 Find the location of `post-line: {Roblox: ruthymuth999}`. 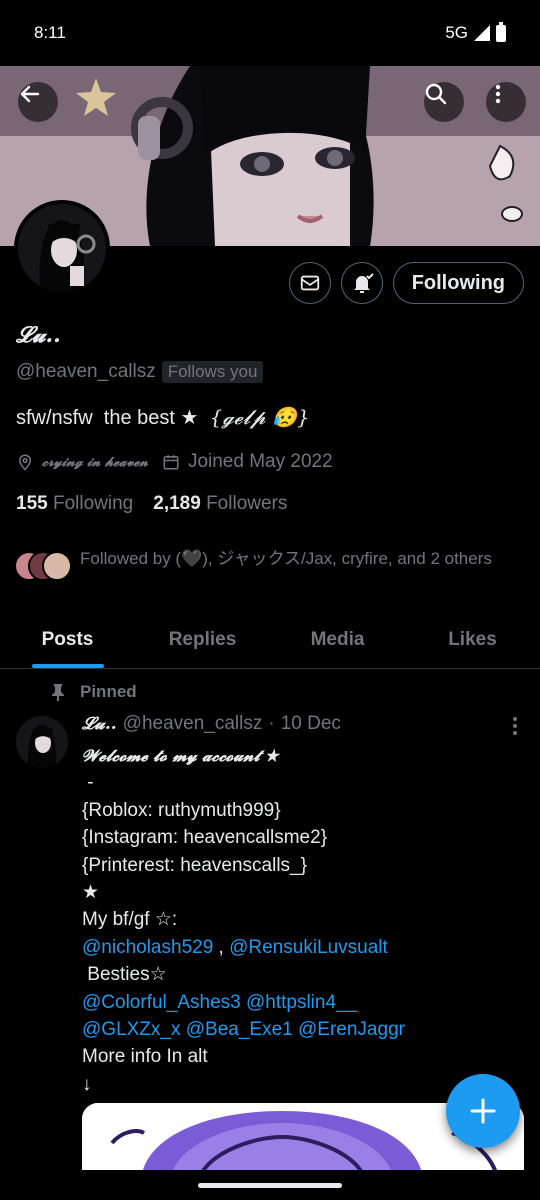

post-line: {Roblox: ruthymuth999} is located at coordinates (181, 810).